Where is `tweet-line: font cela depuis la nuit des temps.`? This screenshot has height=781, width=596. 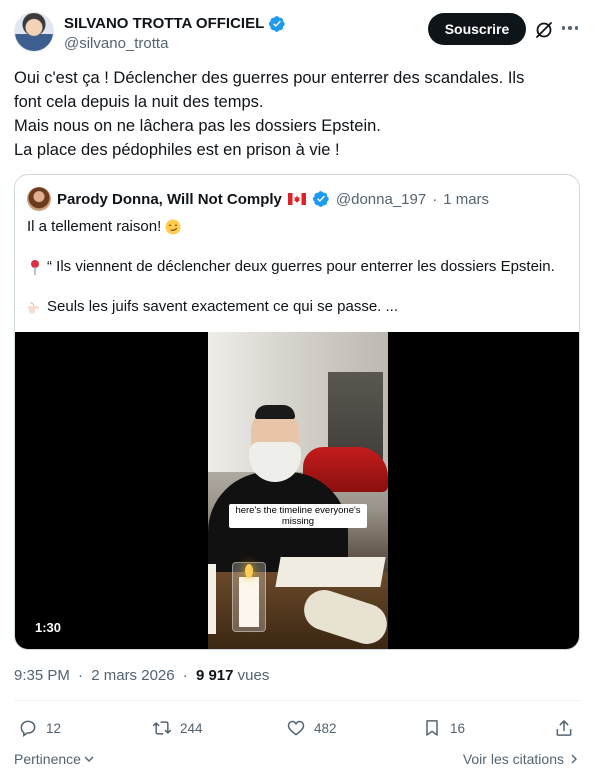
tweet-line: font cela depuis la nuit des temps. is located at coordinates (139, 102).